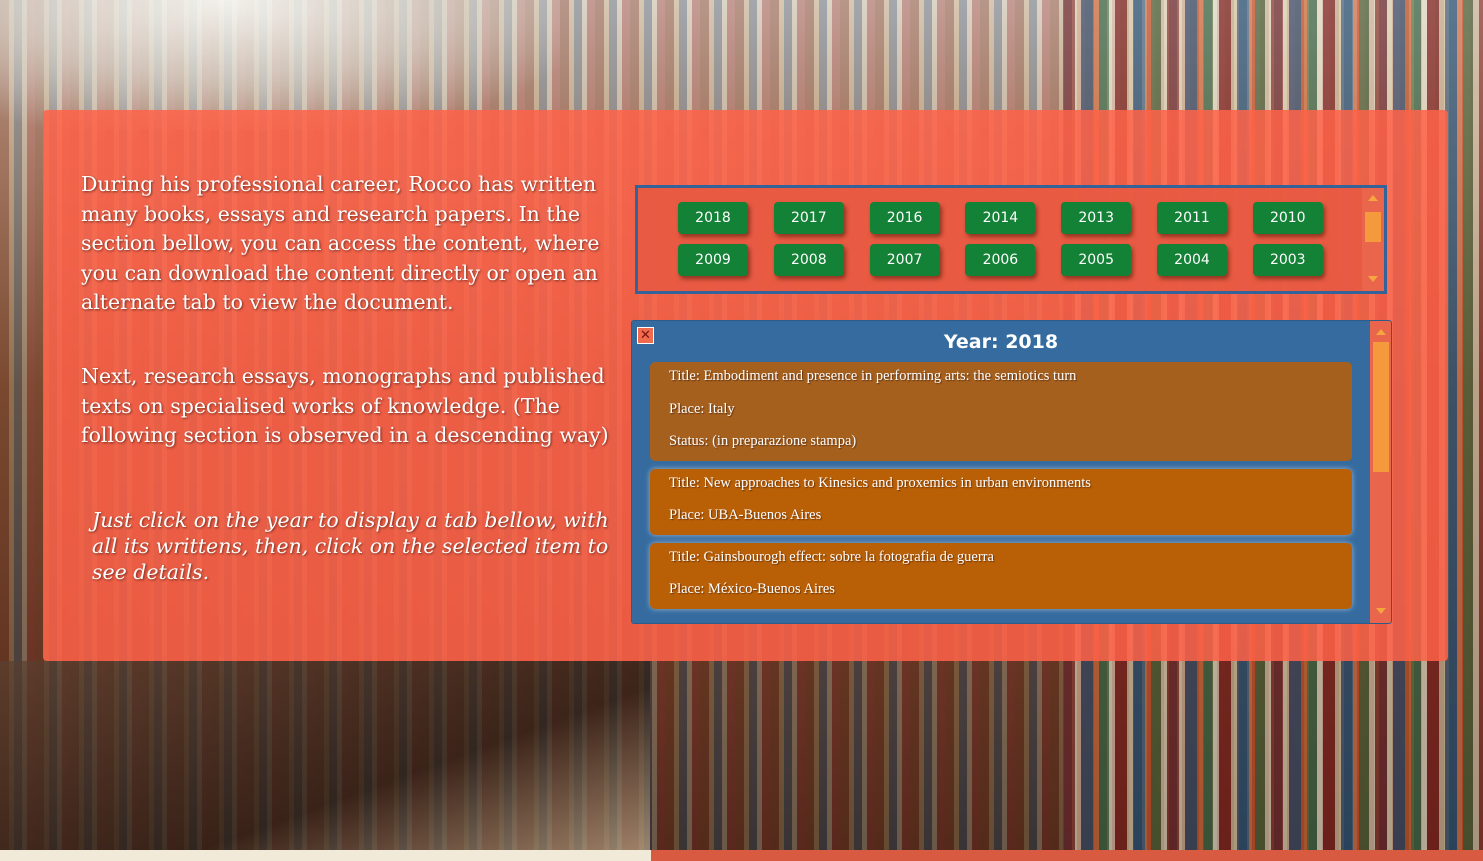 The height and width of the screenshot is (861, 1483). What do you see at coordinates (763, 441) in the screenshot?
I see `publication-status: Status: (in preparazione stampa)` at bounding box center [763, 441].